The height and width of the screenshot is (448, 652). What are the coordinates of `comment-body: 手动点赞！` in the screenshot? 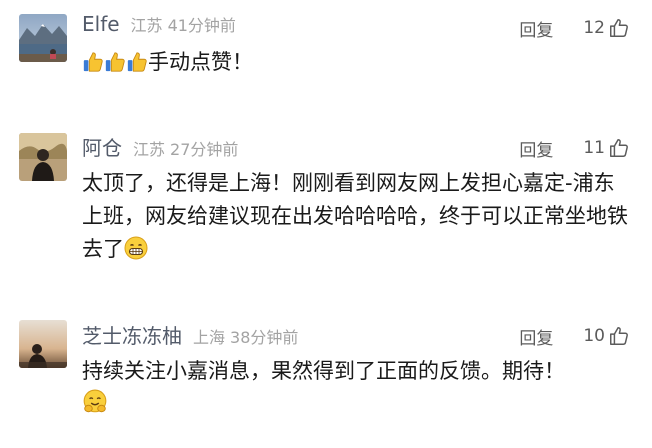 It's located at (200, 62).